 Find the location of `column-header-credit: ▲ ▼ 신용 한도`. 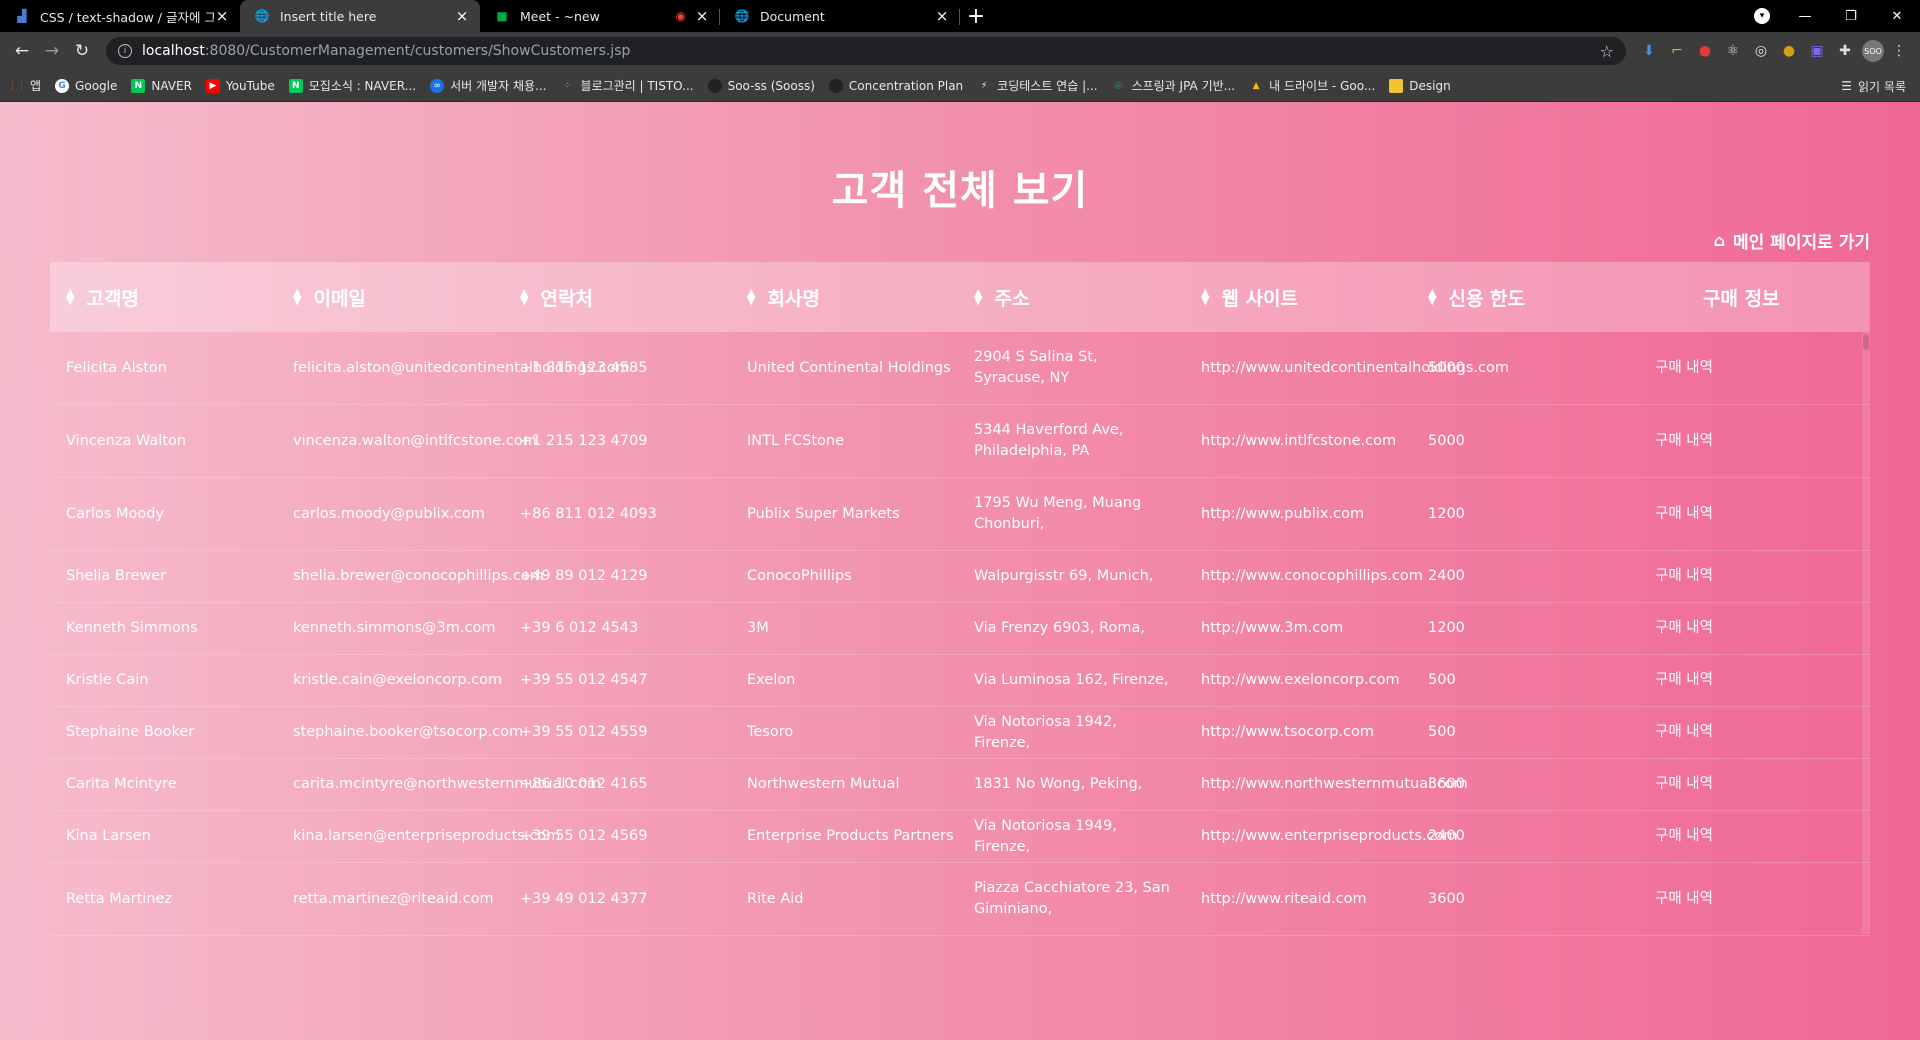

column-header-credit: ▲ ▼ 신용 한도 is located at coordinates (1525, 297).